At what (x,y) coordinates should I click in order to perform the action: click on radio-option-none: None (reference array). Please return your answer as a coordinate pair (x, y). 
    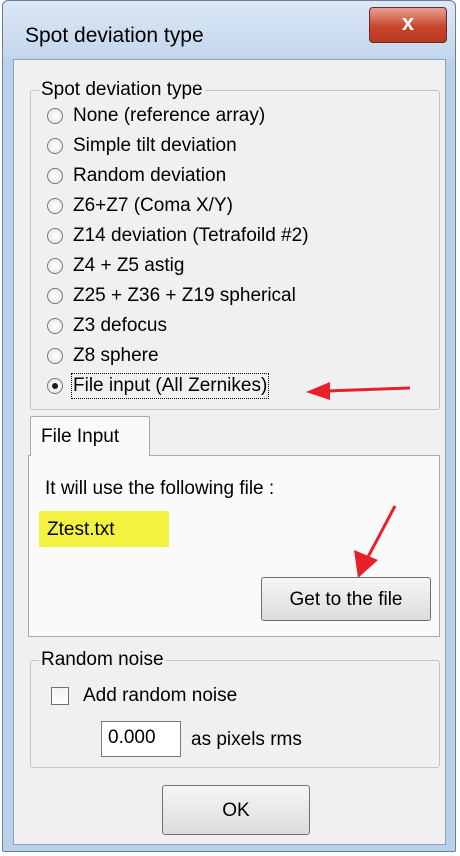
    Looking at the image, I should click on (156, 116).